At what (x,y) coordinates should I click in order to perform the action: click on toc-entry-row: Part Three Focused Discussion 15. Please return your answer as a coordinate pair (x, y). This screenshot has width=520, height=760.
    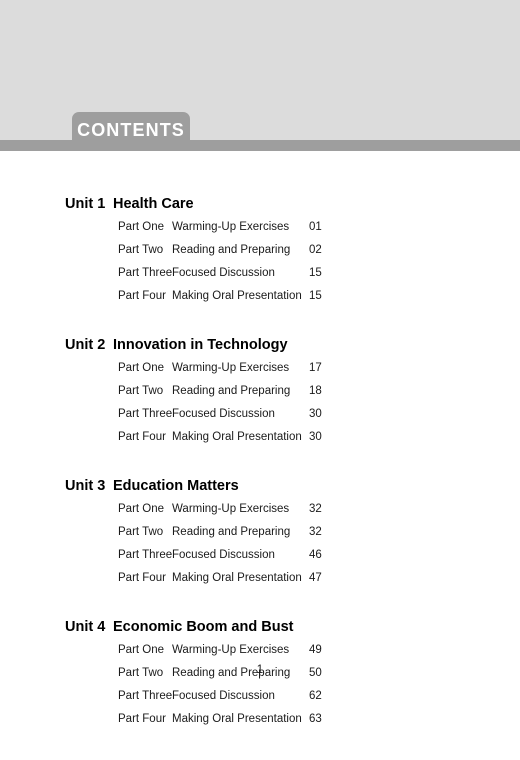
    Looking at the image, I should click on (260, 278).